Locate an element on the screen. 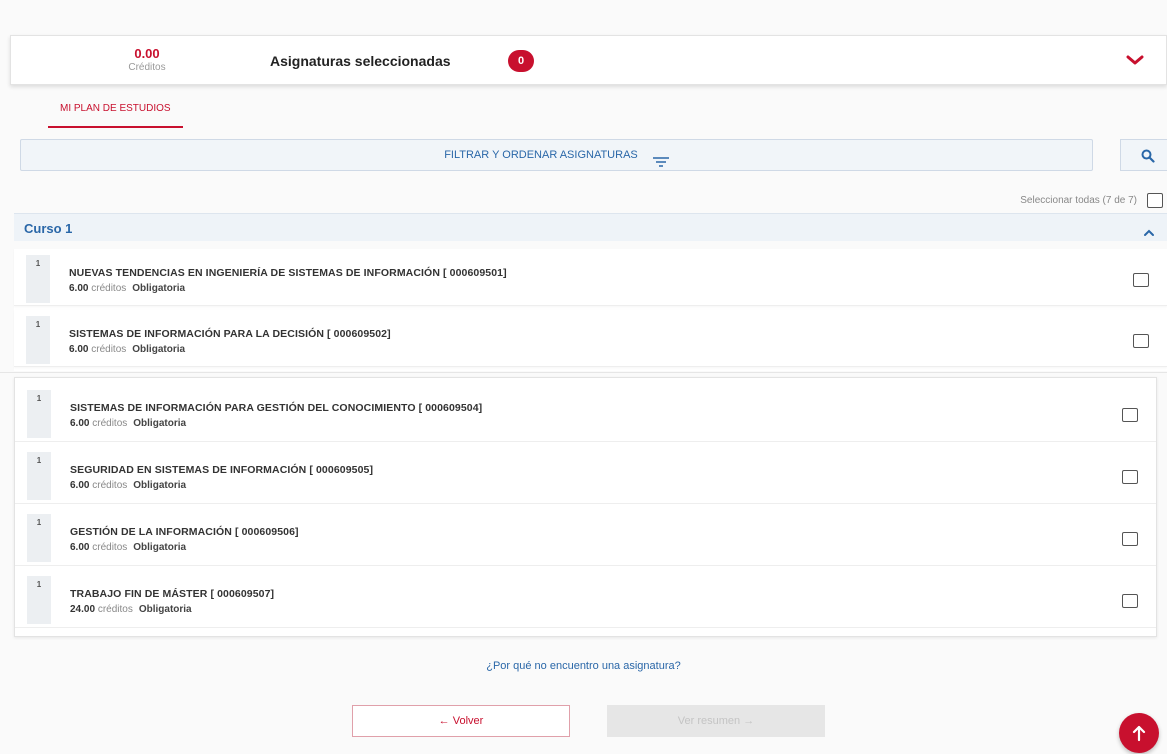 The width and height of the screenshot is (1167, 754). missing-subject-help-link: ¿Por qué no encuentro una asignatura? is located at coordinates (583, 666).